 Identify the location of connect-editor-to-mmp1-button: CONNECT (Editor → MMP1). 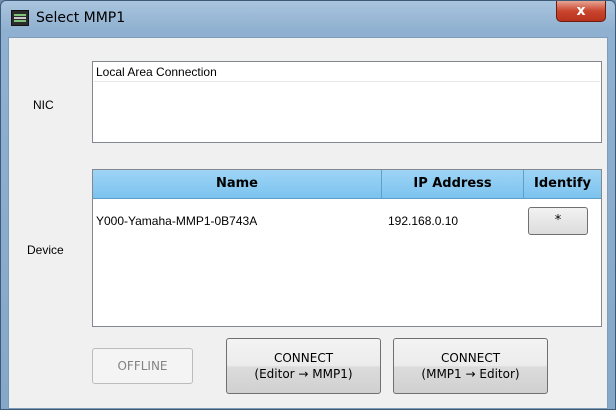
(303, 366).